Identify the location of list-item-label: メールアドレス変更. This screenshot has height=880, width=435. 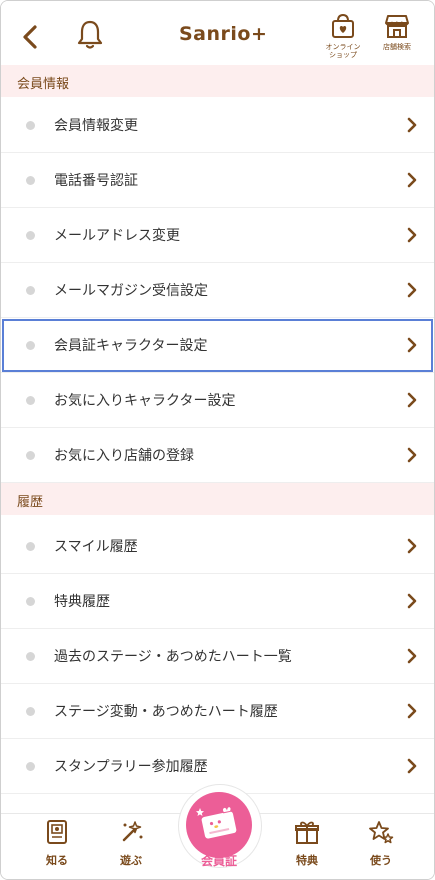
(117, 236).